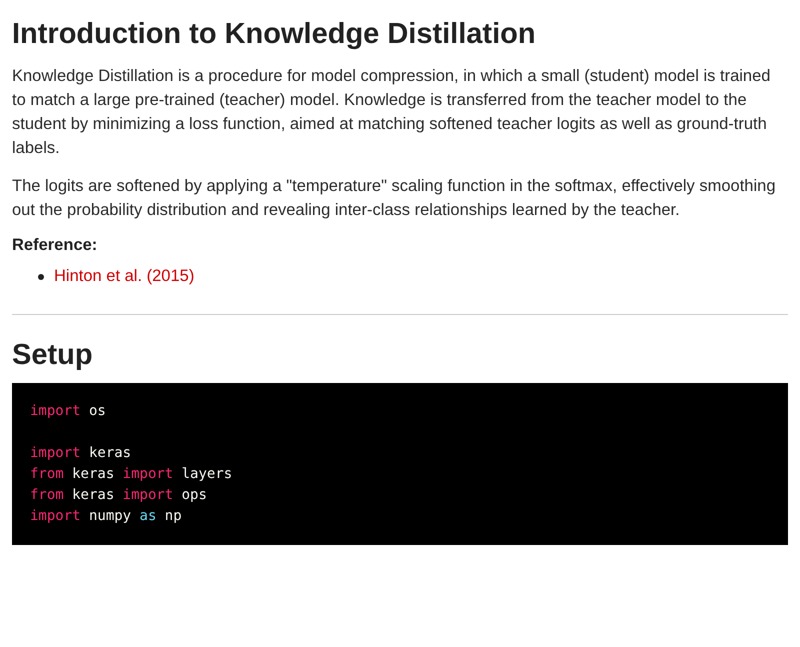 Image resolution: width=800 pixels, height=647 pixels. Describe the element at coordinates (274, 34) in the screenshot. I see `section-heading: Introduction to Knowledge Distillation` at that location.